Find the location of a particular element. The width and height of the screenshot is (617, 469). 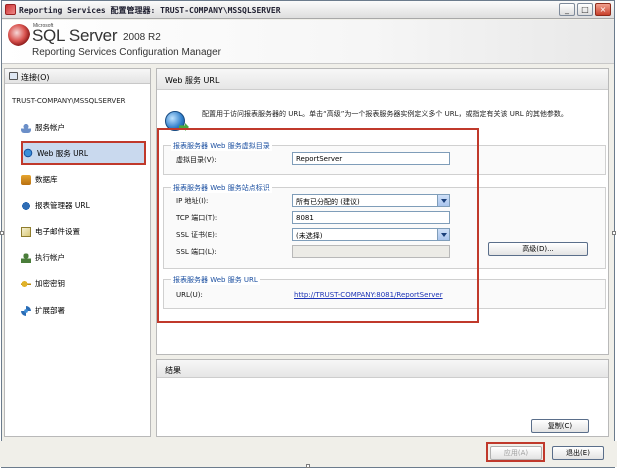

sidebar-item-label: 执行帐户 is located at coordinates (50, 257).